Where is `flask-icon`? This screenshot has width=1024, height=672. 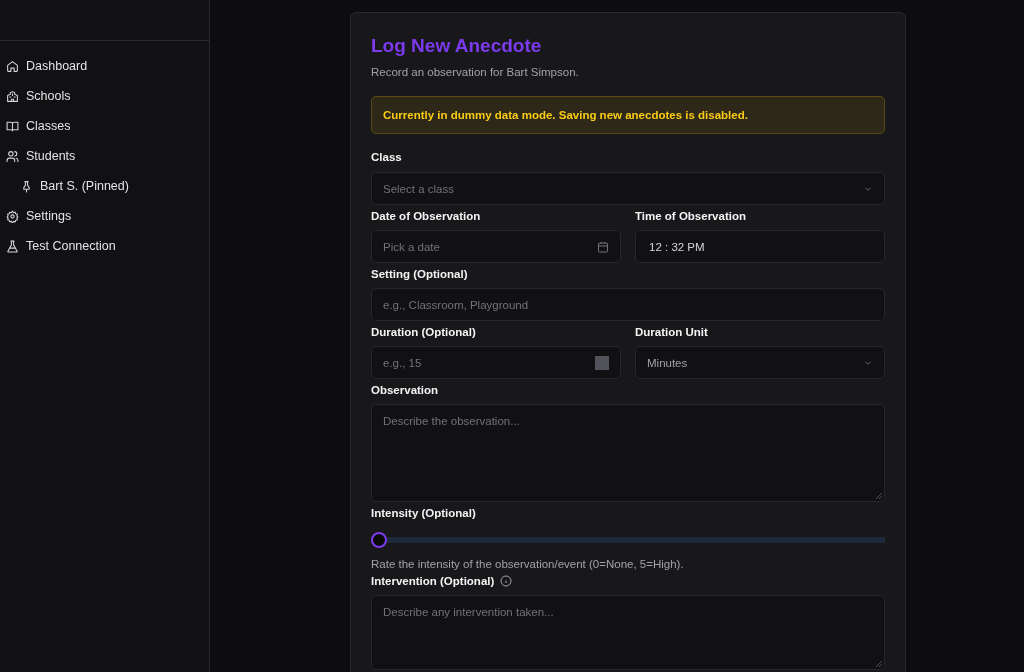 flask-icon is located at coordinates (12, 246).